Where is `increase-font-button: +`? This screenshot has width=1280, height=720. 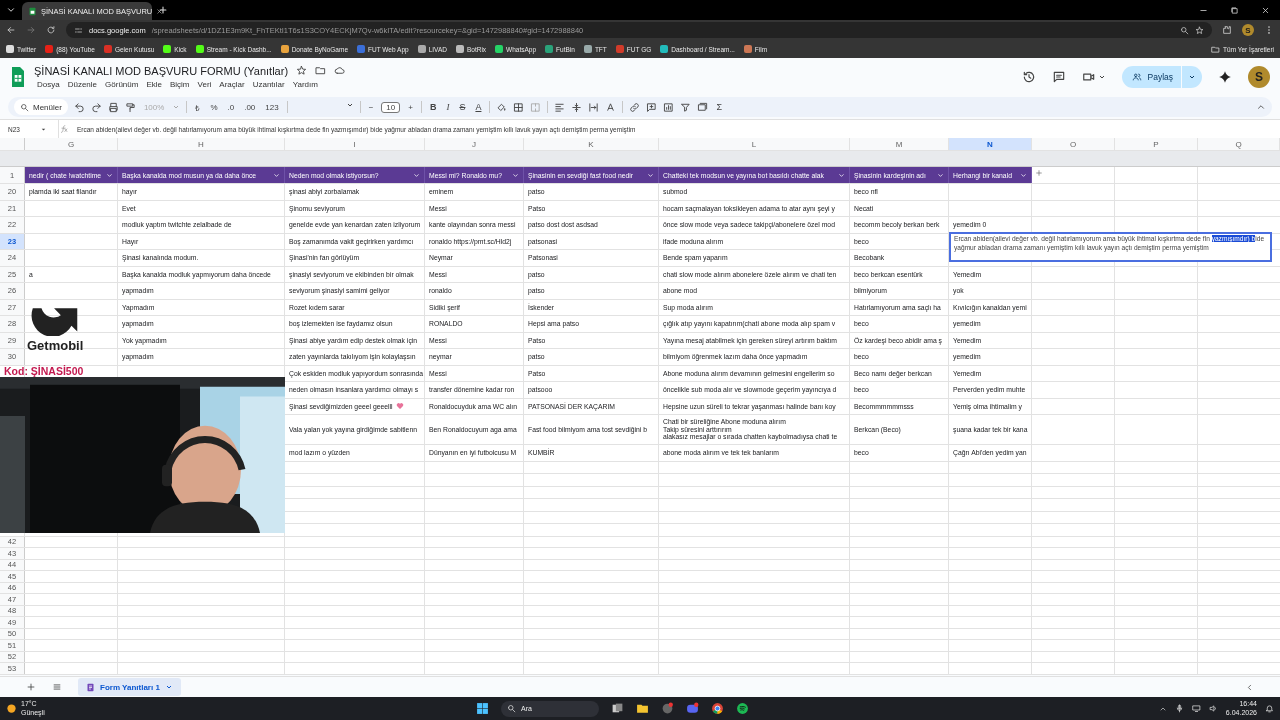 increase-font-button: + is located at coordinates (410, 107).